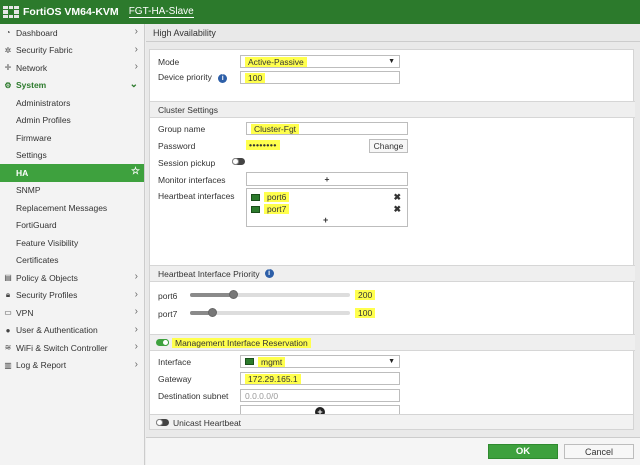 The height and width of the screenshot is (465, 640). Describe the element at coordinates (8, 295) in the screenshot. I see `lock-icon: 🔒︎` at that location.